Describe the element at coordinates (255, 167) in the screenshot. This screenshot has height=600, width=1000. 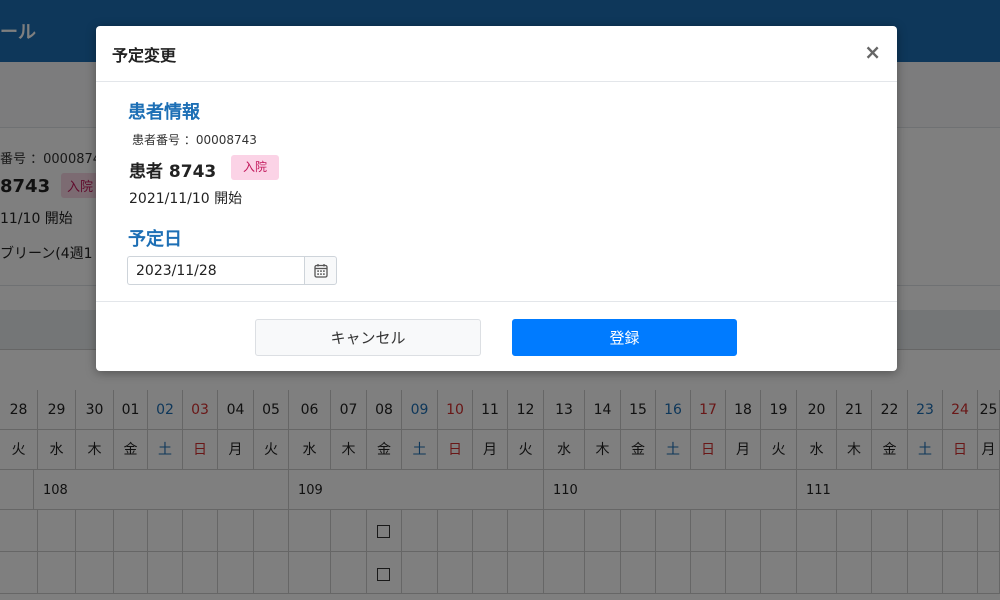
I see `admission-badge: 入院` at that location.